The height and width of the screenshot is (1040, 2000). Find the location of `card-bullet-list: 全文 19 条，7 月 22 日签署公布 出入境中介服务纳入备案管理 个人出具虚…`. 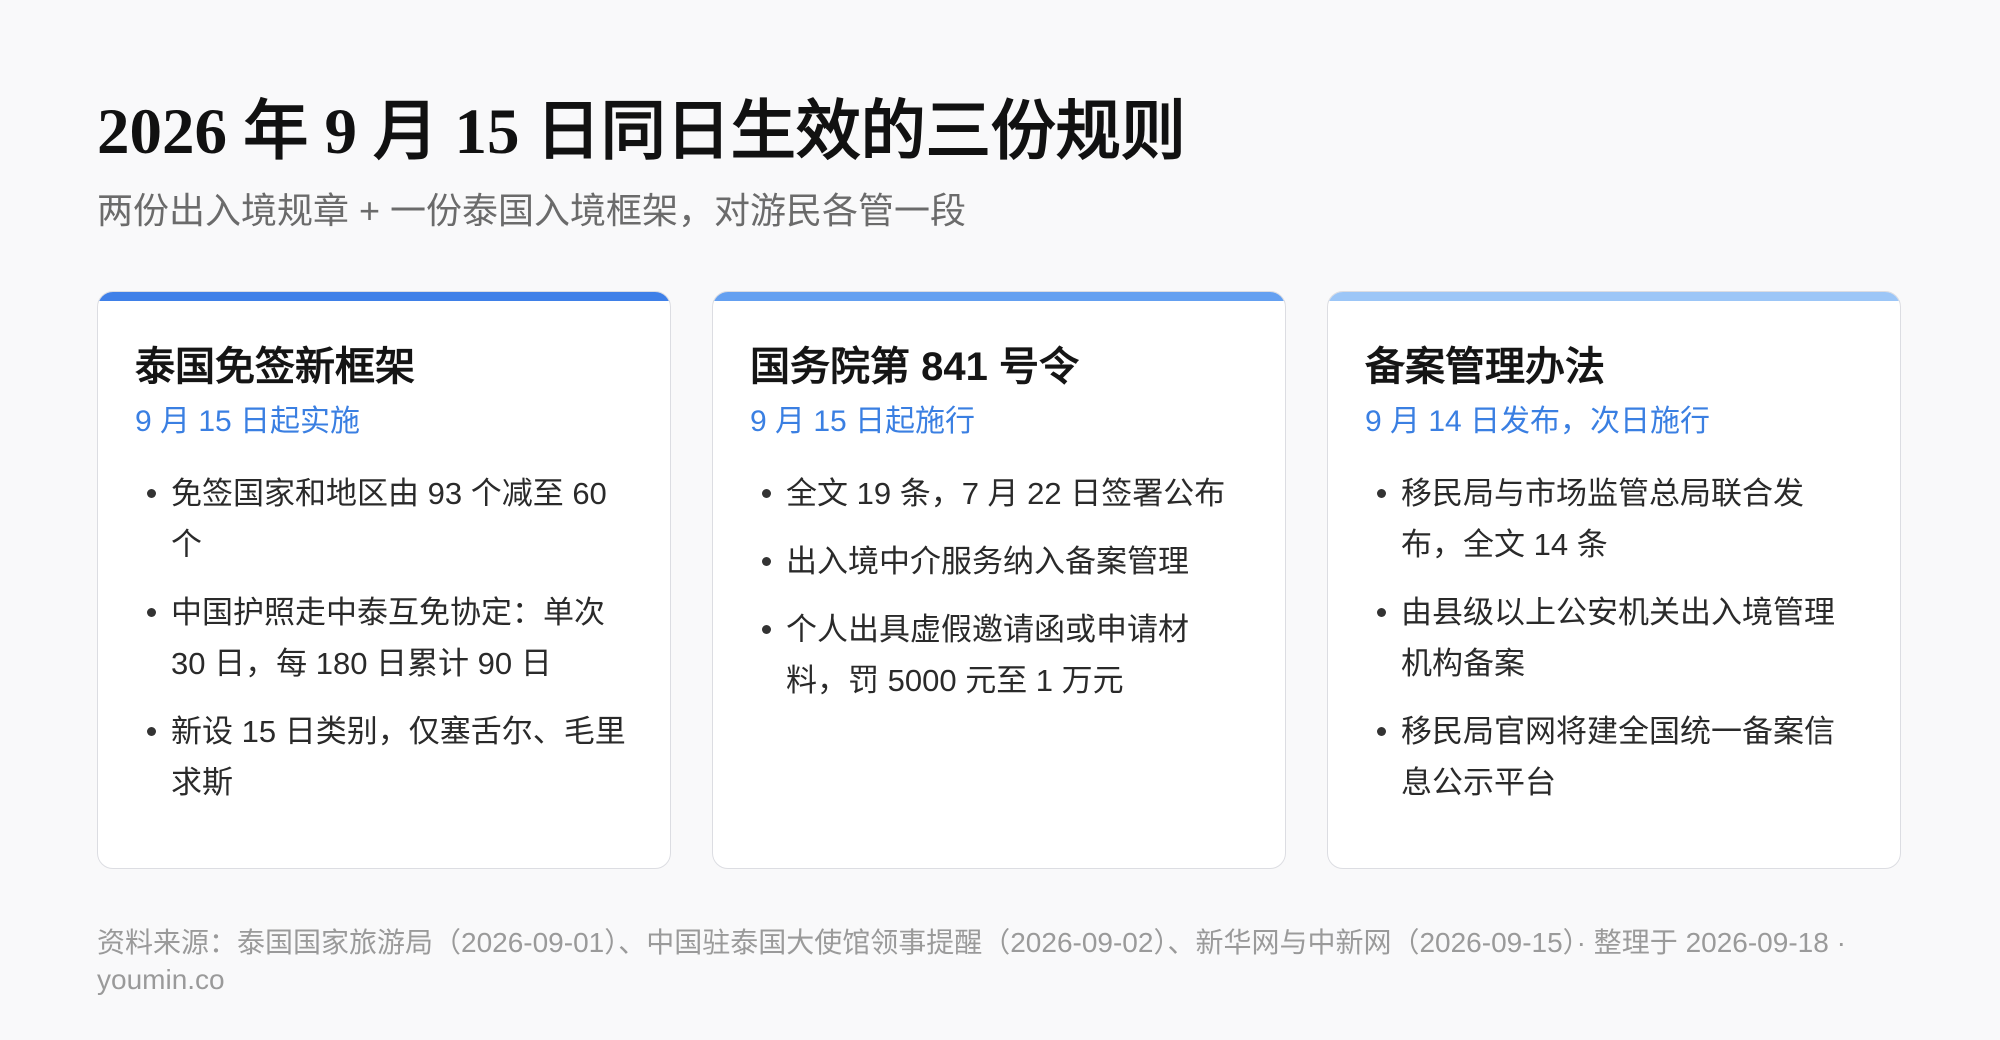

card-bullet-list: 全文 19 条，7 月 22 日签署公布 出入境中介服务纳入备案管理 个人出具虚… is located at coordinates (1000, 595).